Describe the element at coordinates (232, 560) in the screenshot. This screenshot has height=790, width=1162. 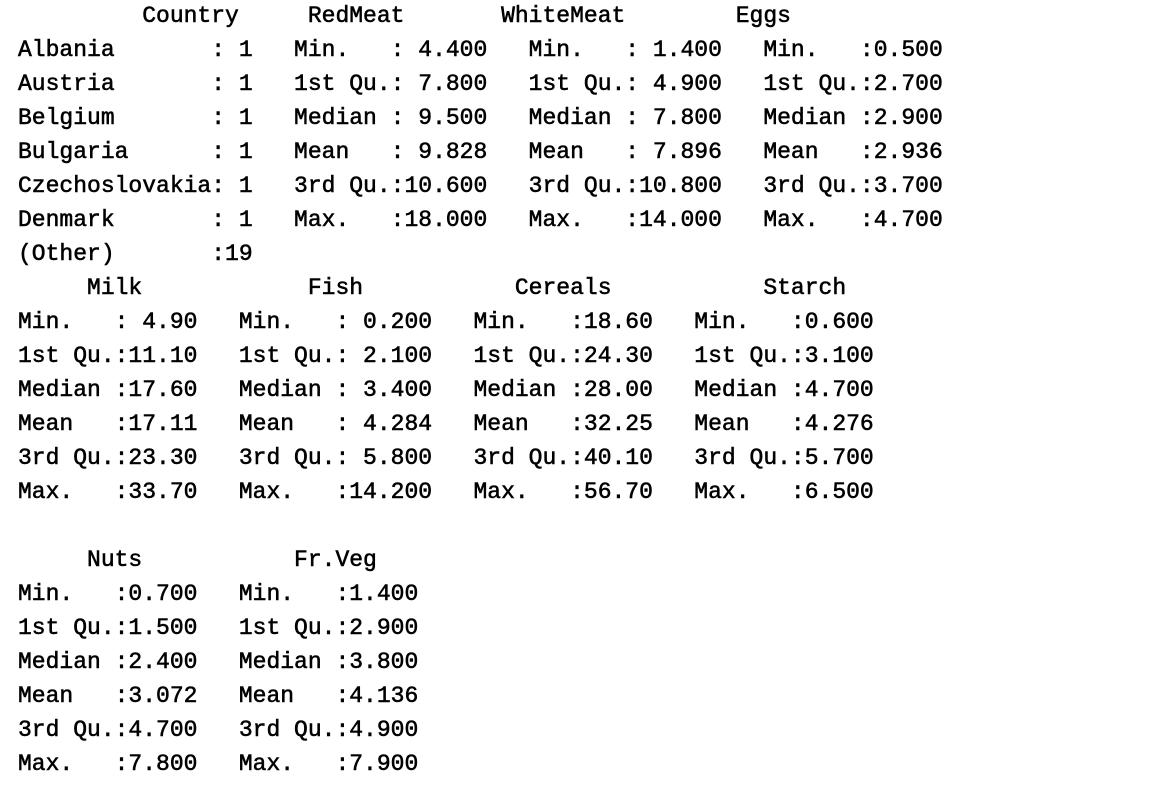
I see `console-line: Nuts Fr.Veg` at that location.